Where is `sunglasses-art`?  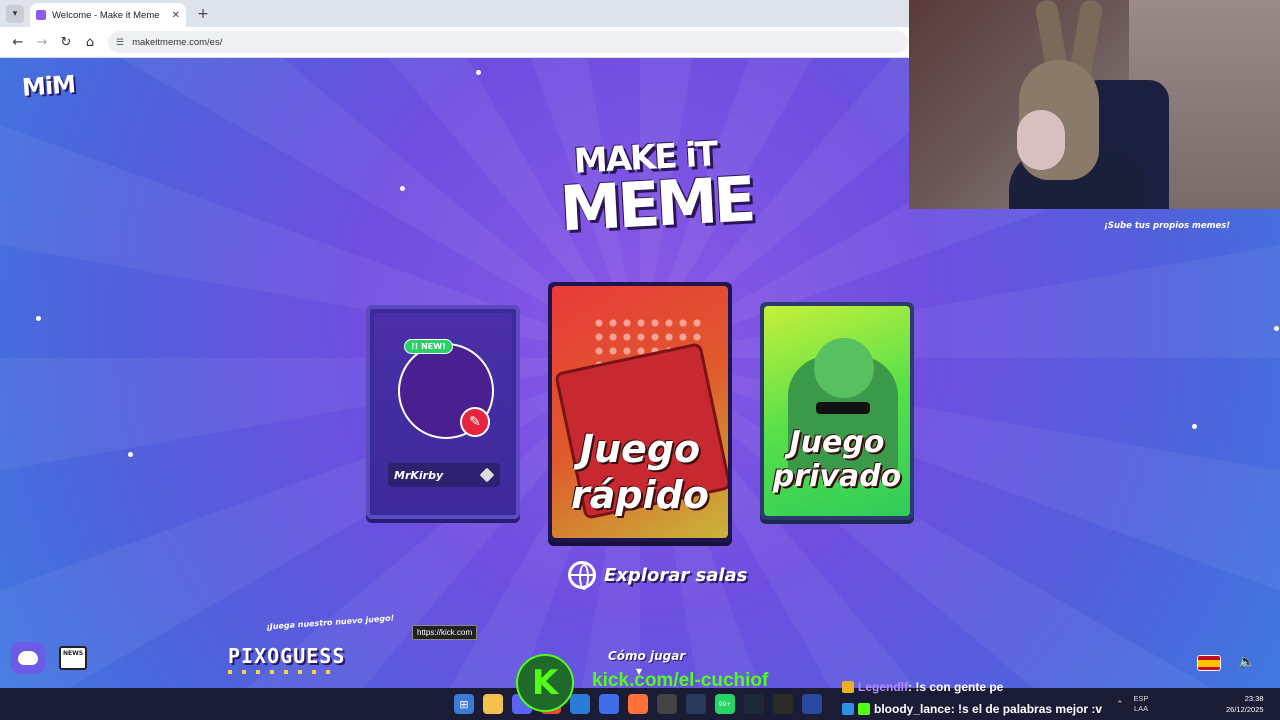 sunglasses-art is located at coordinates (843, 408).